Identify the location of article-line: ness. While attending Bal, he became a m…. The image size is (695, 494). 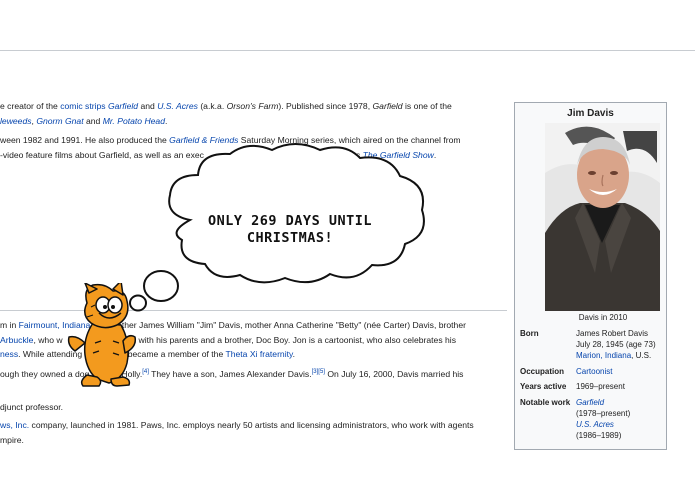
(147, 354).